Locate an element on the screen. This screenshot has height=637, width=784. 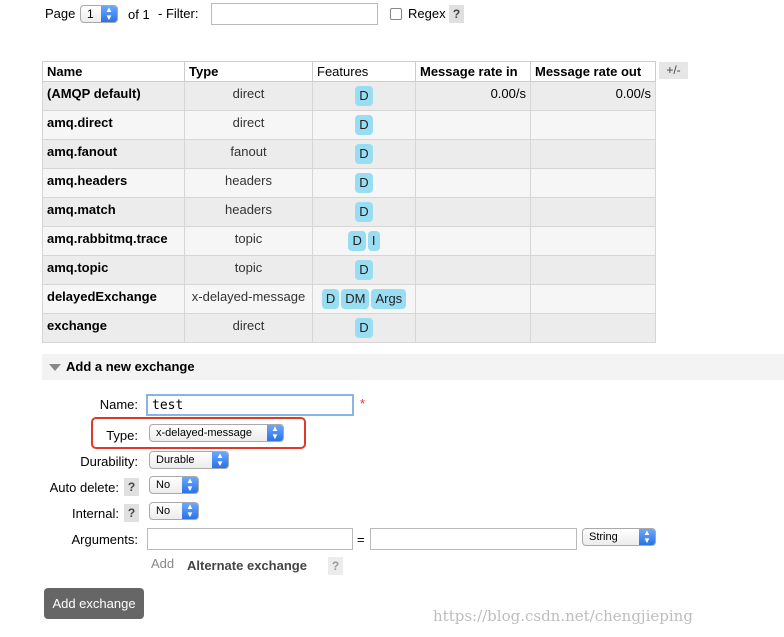
alternate-exchange-help-button: ? is located at coordinates (335, 566).